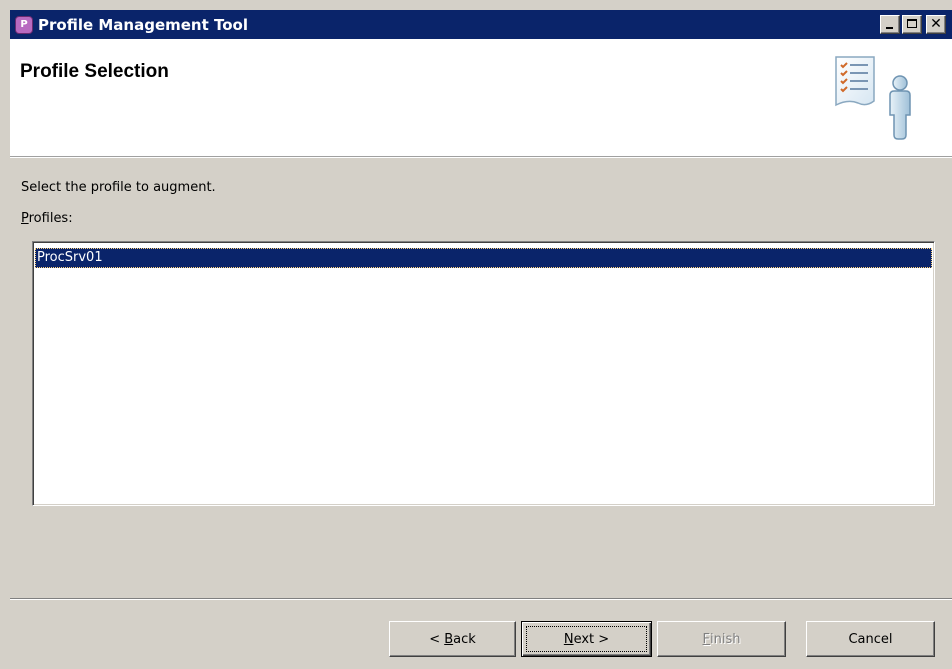 The width and height of the screenshot is (952, 669). I want to click on list-item-procsrv01: ProcSrv01, so click(483, 258).